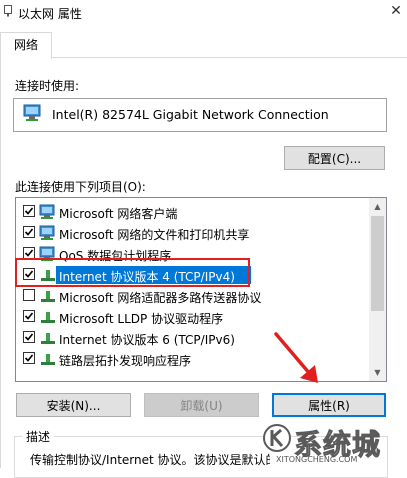 The width and height of the screenshot is (407, 478). Describe the element at coordinates (317, 459) in the screenshot. I see `watermark-url: XITONGCHENG.COM` at that location.